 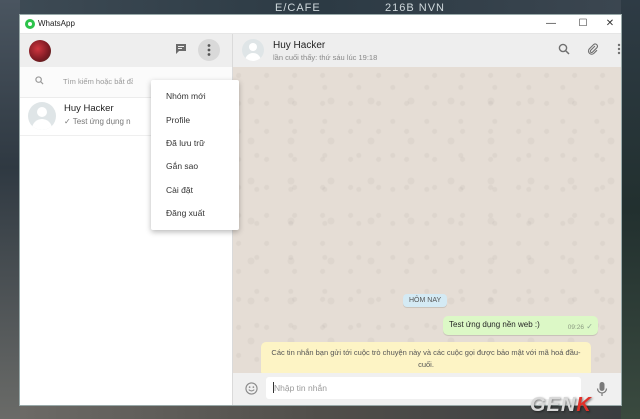 I want to click on menu-button, so click(x=209, y=50).